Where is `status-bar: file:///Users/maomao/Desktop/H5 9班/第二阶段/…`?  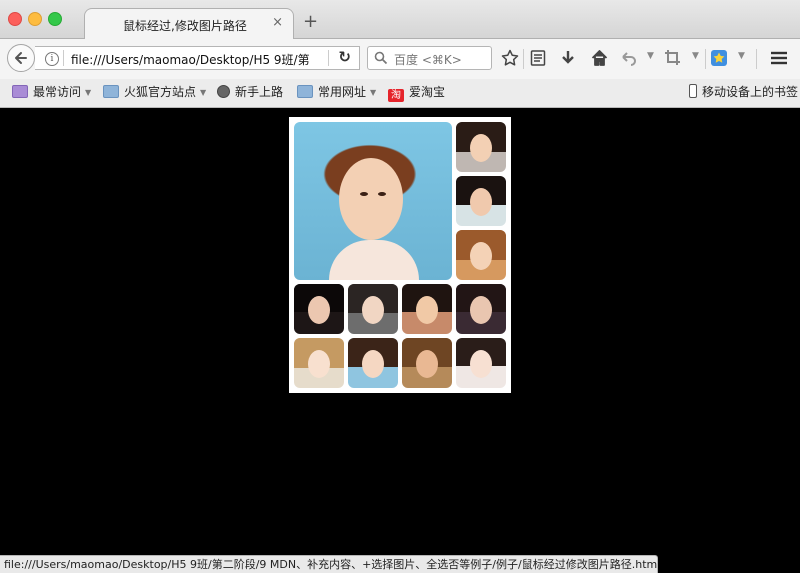
status-bar: file:///Users/maomao/Desktop/H5 9班/第二阶段/… is located at coordinates (329, 564).